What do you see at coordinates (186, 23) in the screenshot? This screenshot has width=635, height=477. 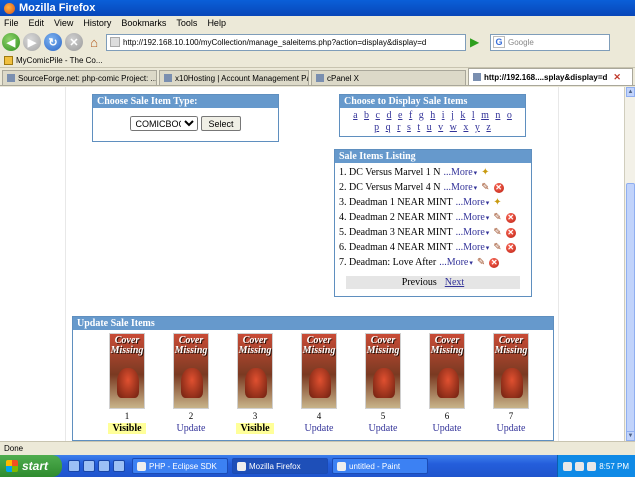 I see `menu-tools: Tools` at bounding box center [186, 23].